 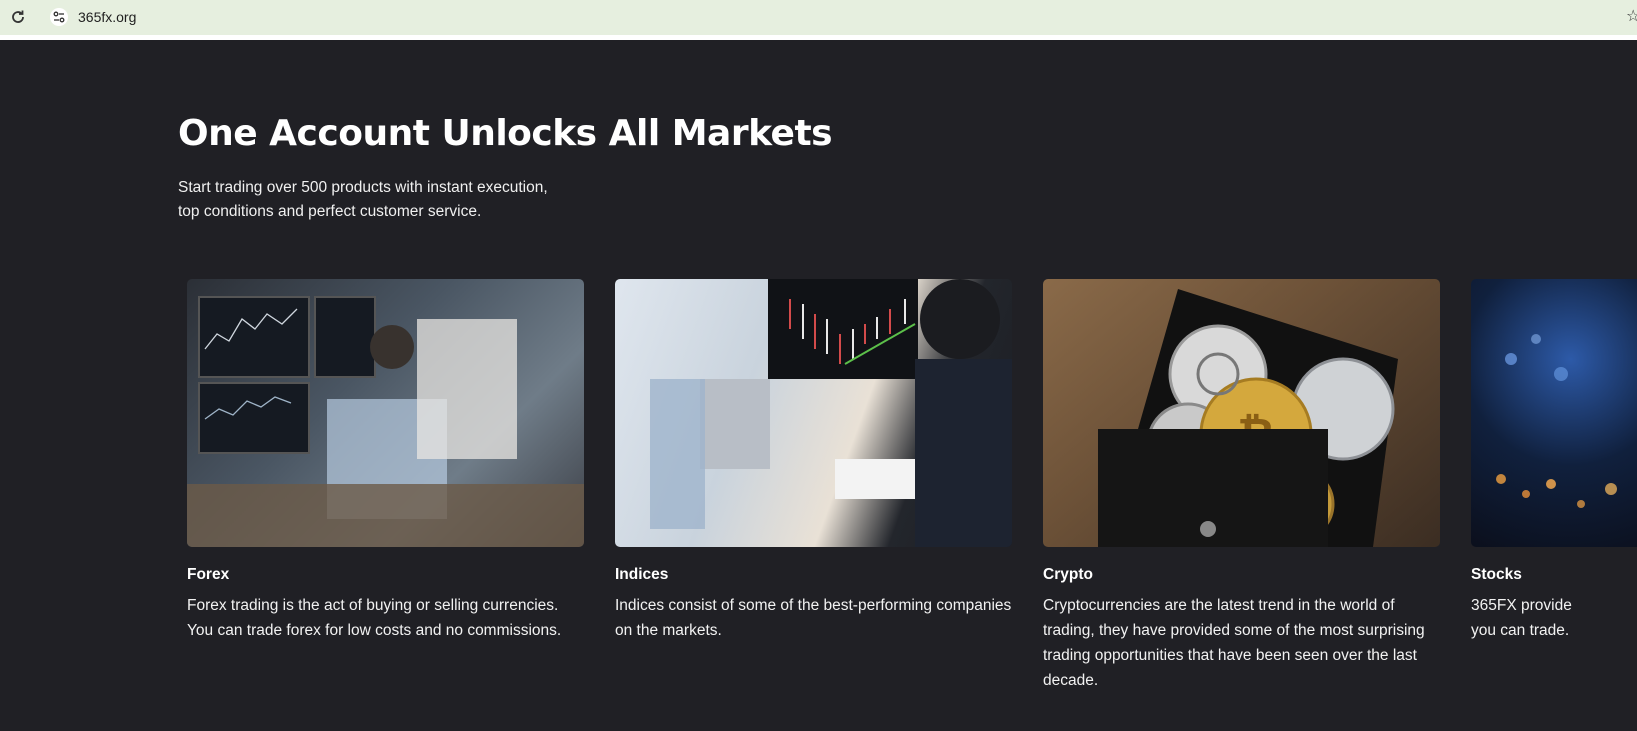 What do you see at coordinates (1554, 413) in the screenshot?
I see `stocks-image` at bounding box center [1554, 413].